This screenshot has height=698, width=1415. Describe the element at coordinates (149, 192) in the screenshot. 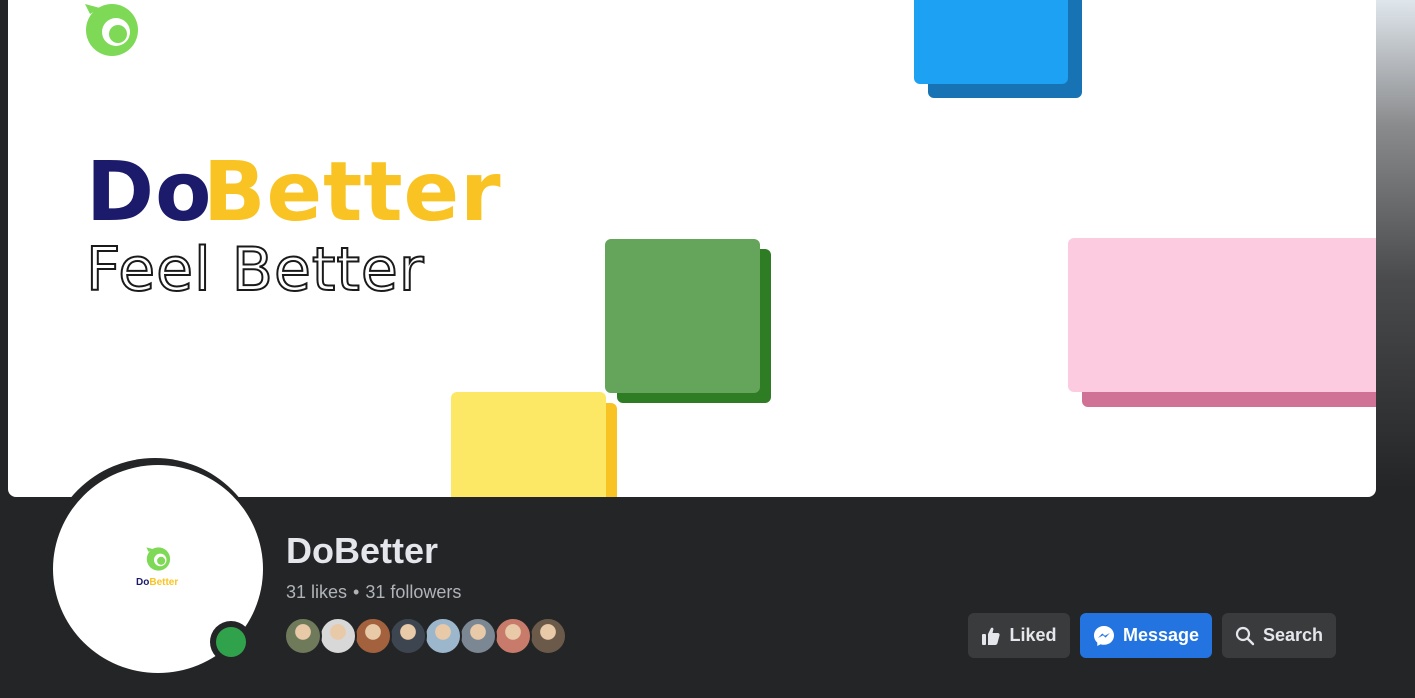

I see `brand-do-text: Do` at that location.